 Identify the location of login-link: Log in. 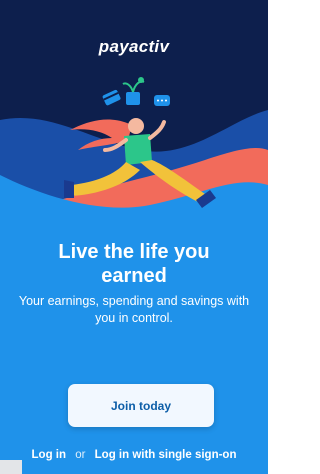
(49, 455).